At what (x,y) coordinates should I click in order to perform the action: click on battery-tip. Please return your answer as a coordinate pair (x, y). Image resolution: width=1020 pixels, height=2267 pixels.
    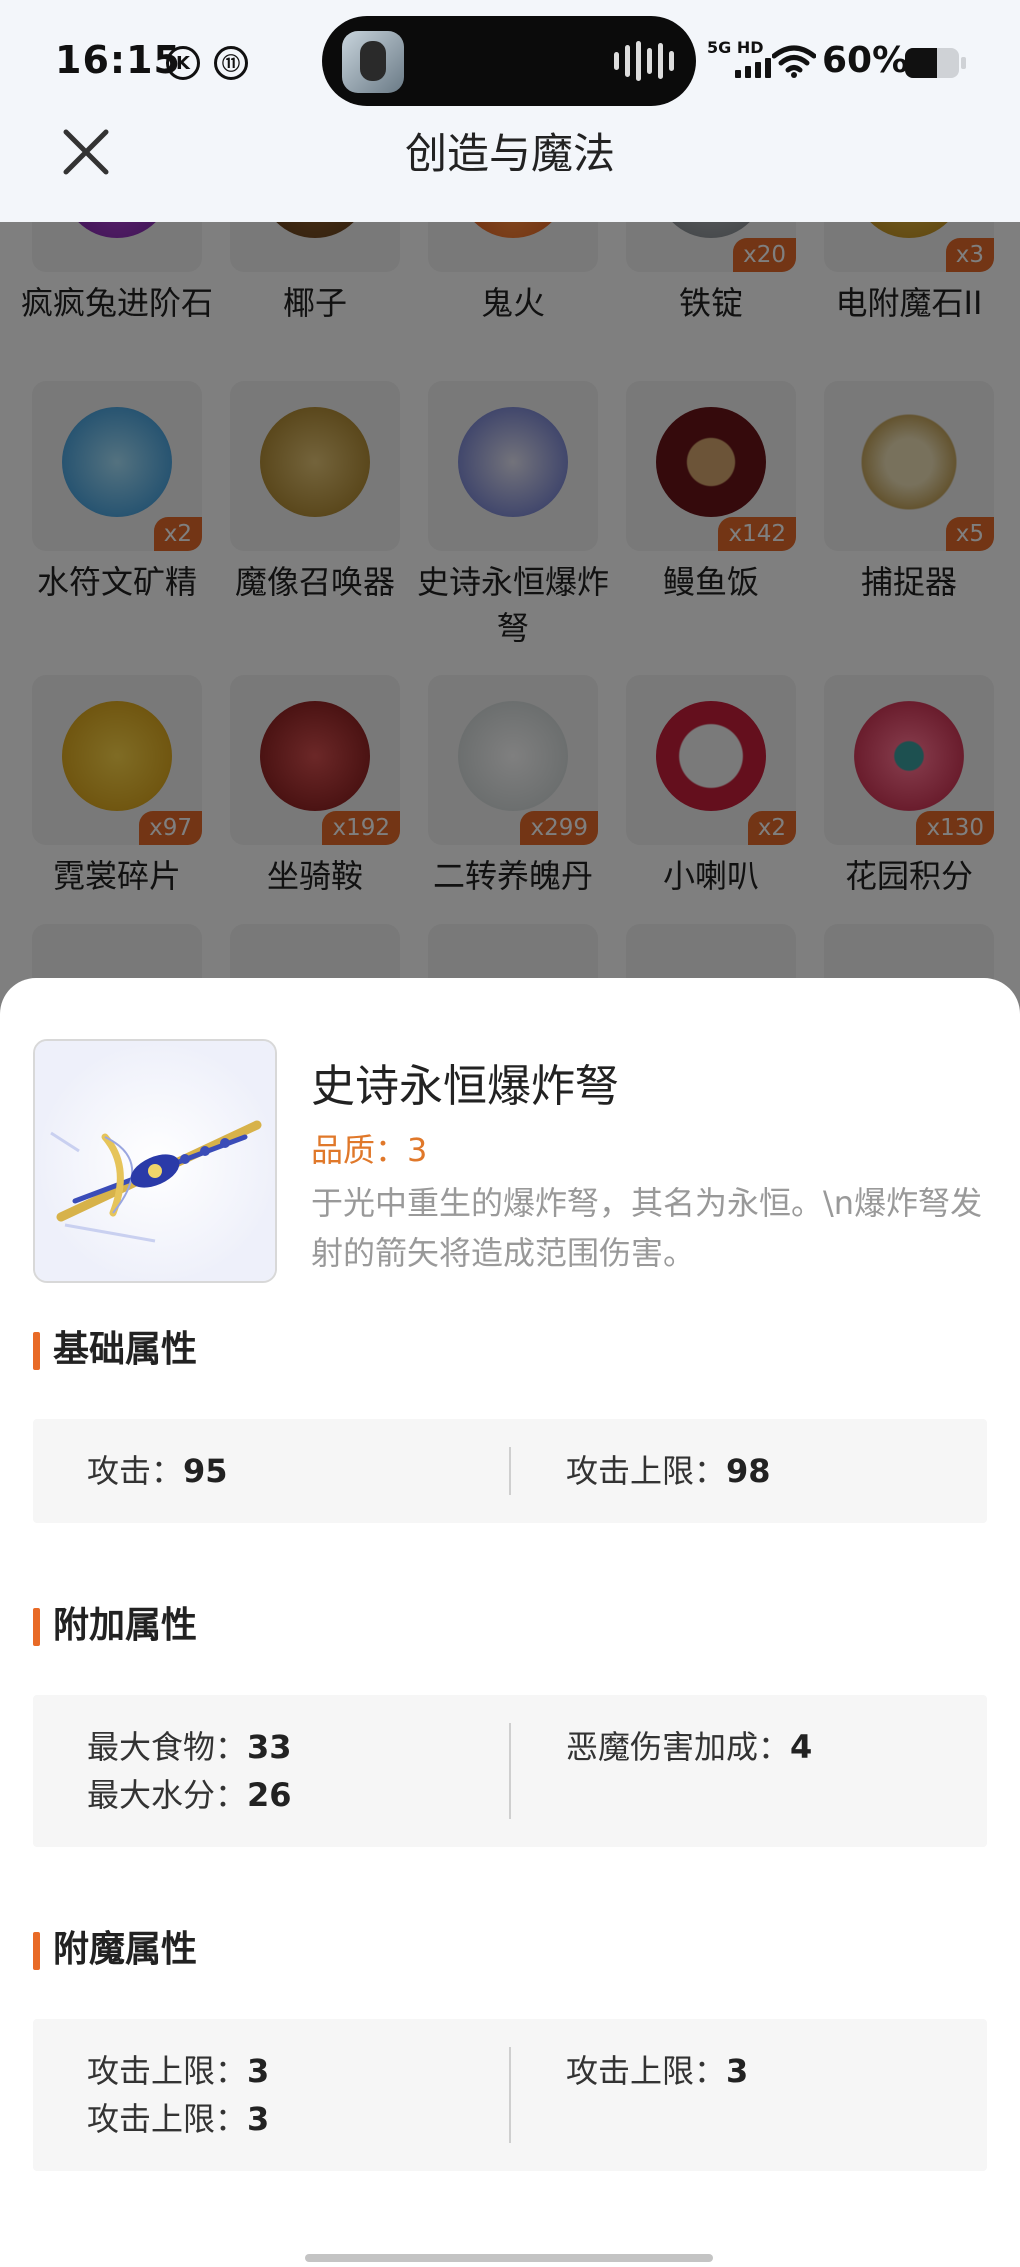
    Looking at the image, I should click on (963, 63).